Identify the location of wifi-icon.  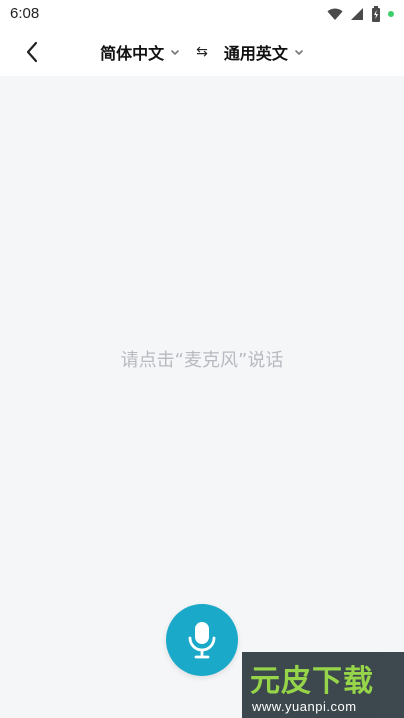
(335, 14).